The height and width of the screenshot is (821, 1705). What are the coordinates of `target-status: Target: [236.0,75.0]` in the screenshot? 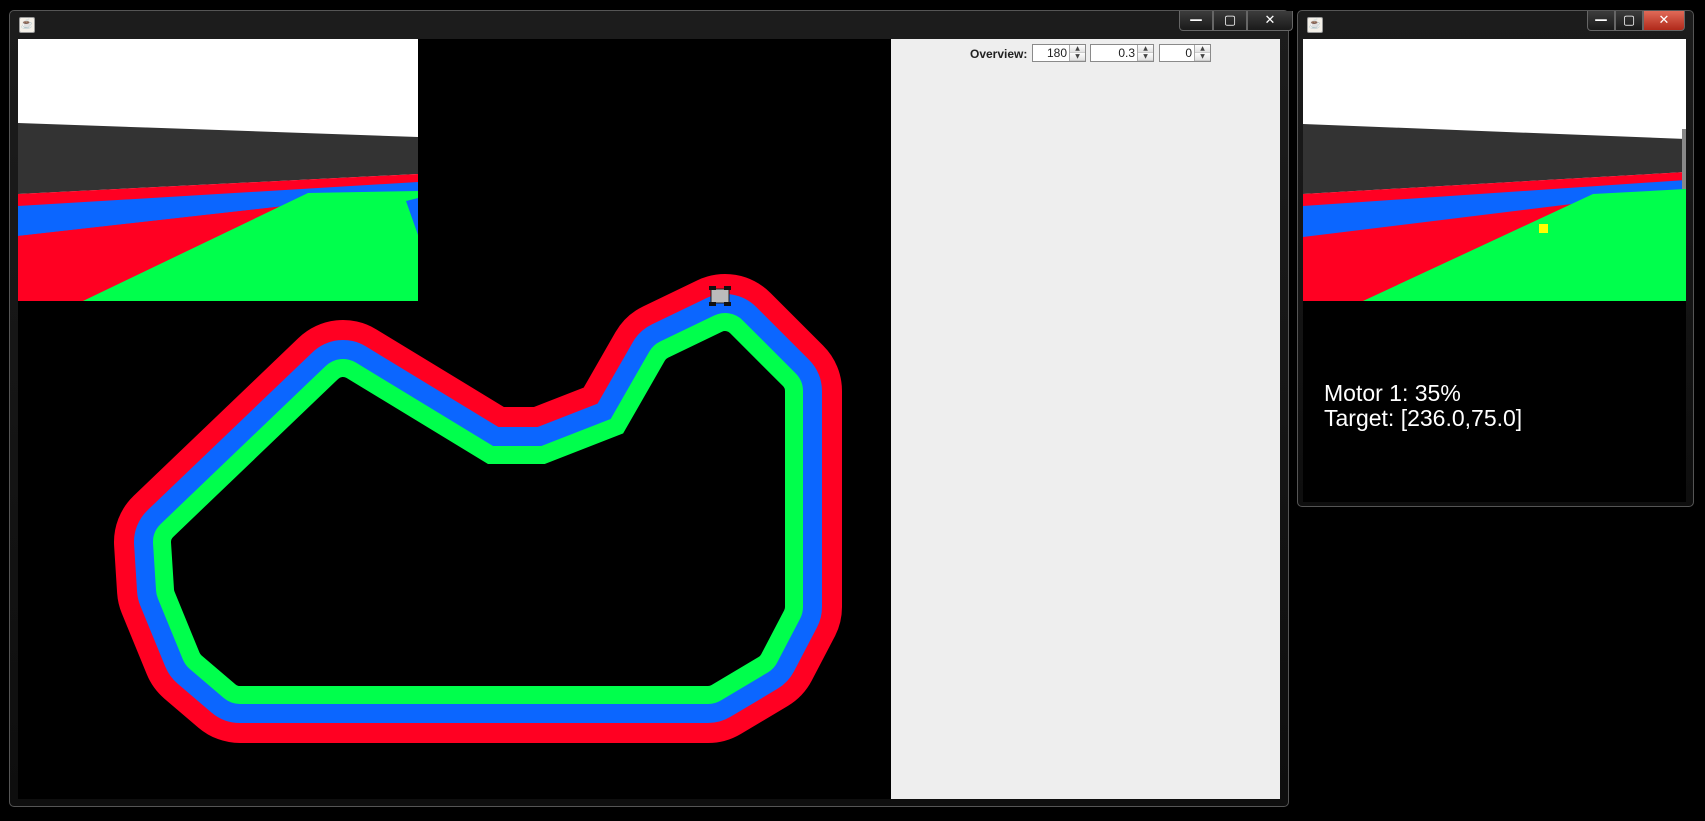 It's located at (1423, 418).